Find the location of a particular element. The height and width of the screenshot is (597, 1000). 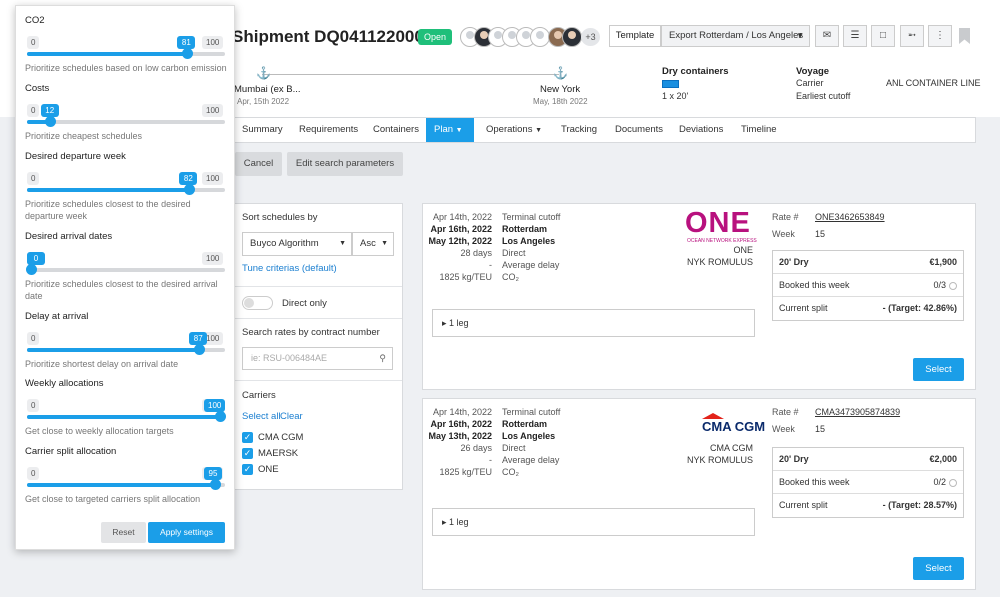

direct-only-toggle is located at coordinates (257, 303).